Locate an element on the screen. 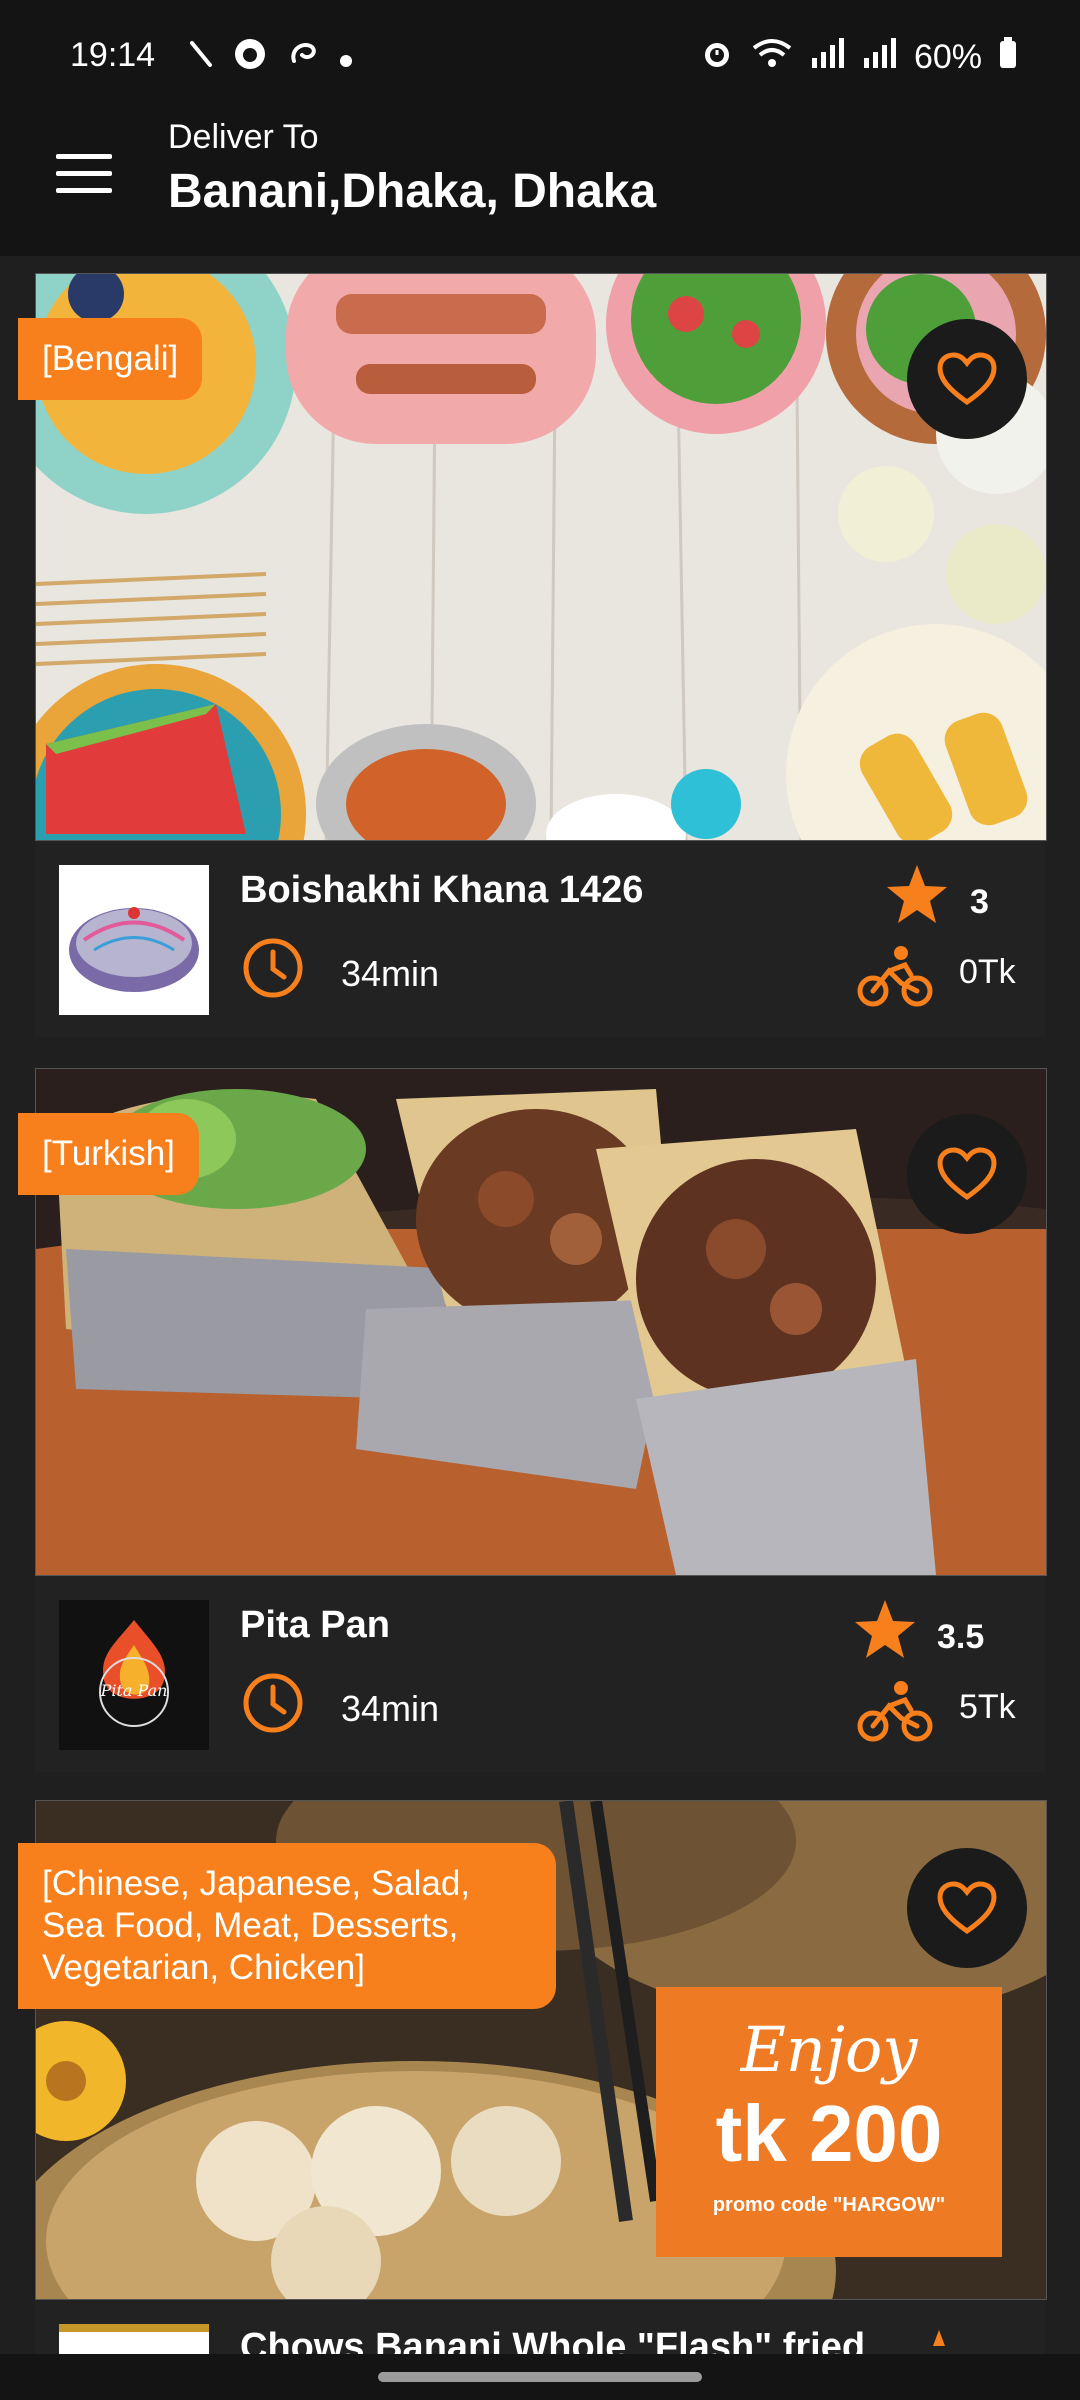  delivery-address: Banani,Dhaka, Dhaka is located at coordinates (412, 191).